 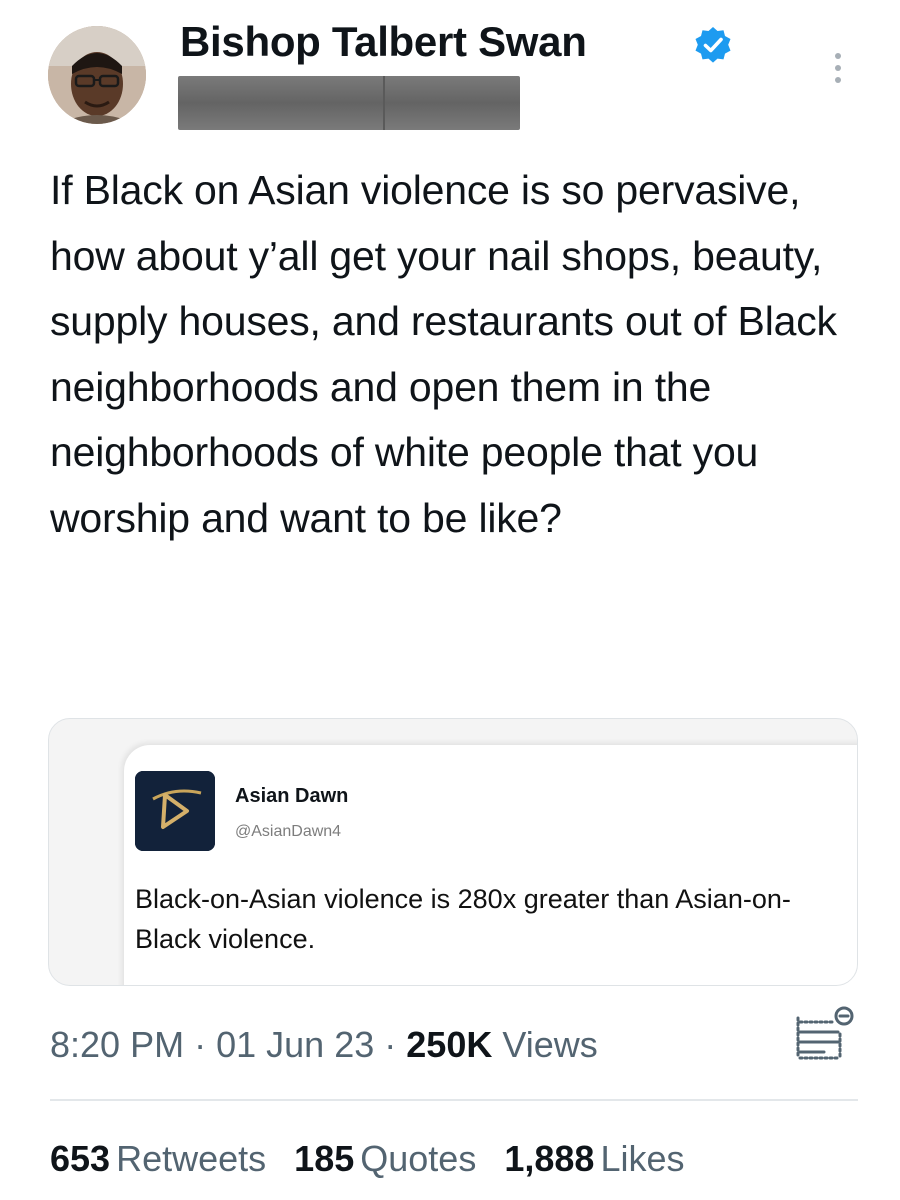 What do you see at coordinates (117, 1044) in the screenshot?
I see `tweet-time: 8:20 PM` at bounding box center [117, 1044].